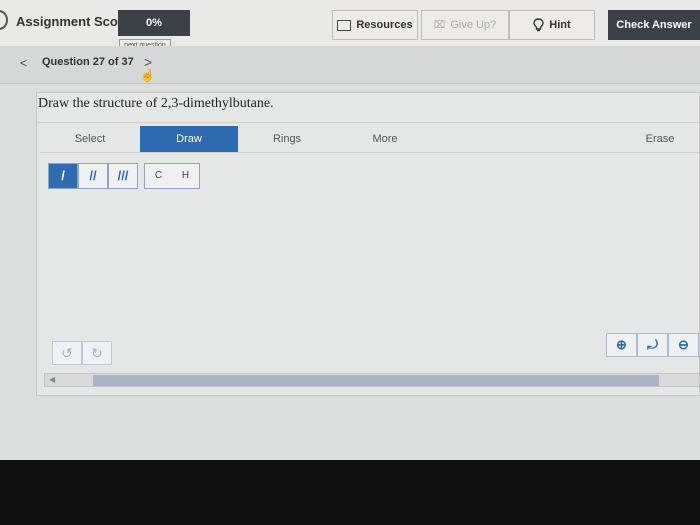  What do you see at coordinates (350, 492) in the screenshot?
I see `screen-bezel` at bounding box center [350, 492].